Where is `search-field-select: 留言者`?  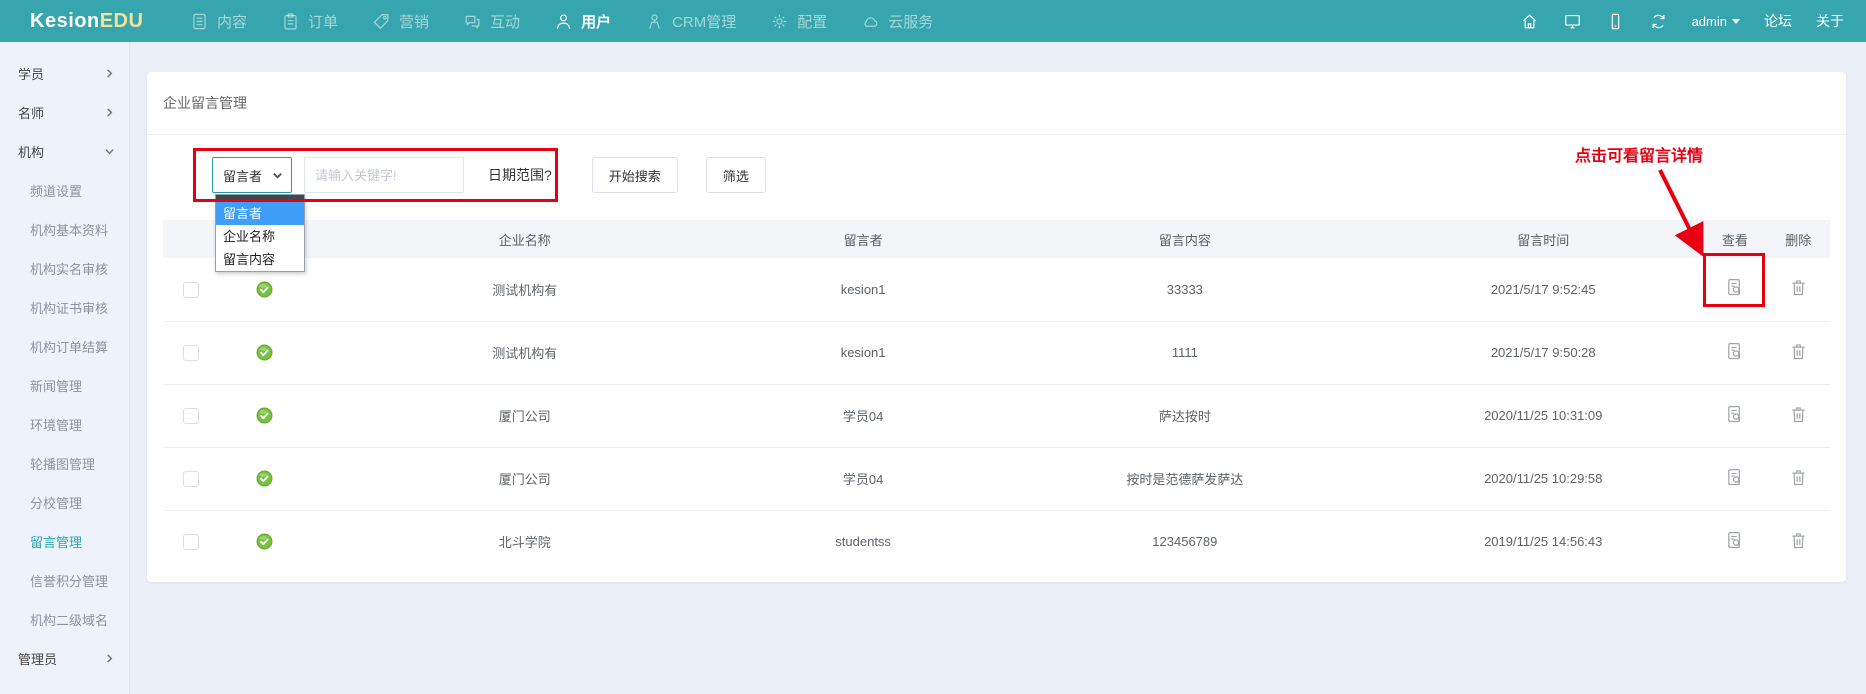 search-field-select: 留言者 is located at coordinates (252, 175).